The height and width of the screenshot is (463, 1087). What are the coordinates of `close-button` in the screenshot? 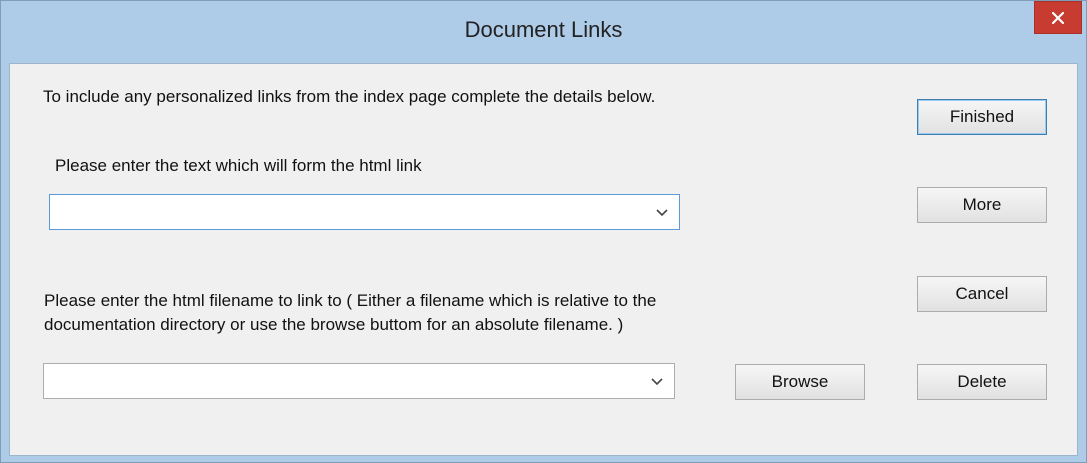 It's located at (1058, 17).